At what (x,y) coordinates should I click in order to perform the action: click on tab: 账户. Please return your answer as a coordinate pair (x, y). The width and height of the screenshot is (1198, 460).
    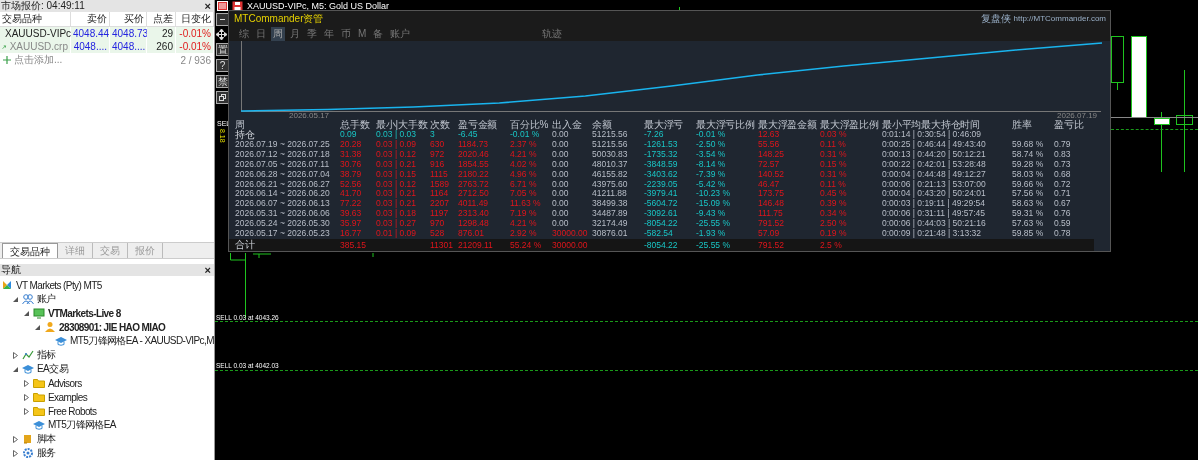
    Looking at the image, I should click on (400, 33).